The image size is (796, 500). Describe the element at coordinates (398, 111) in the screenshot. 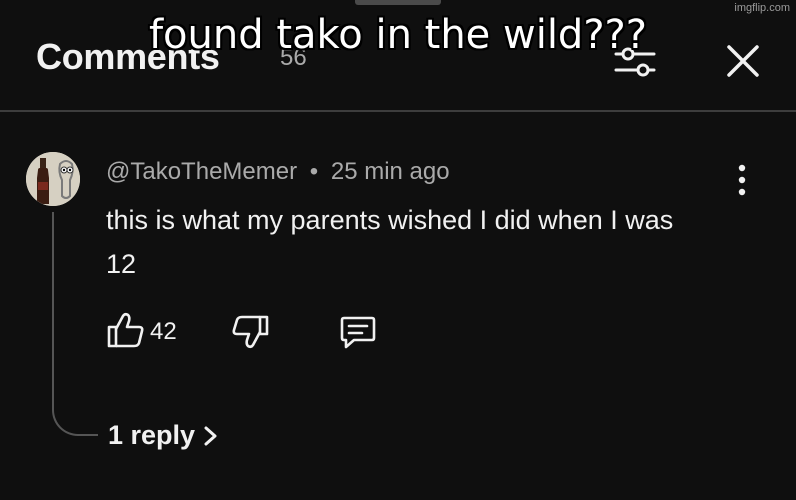

I see `header-divider` at that location.